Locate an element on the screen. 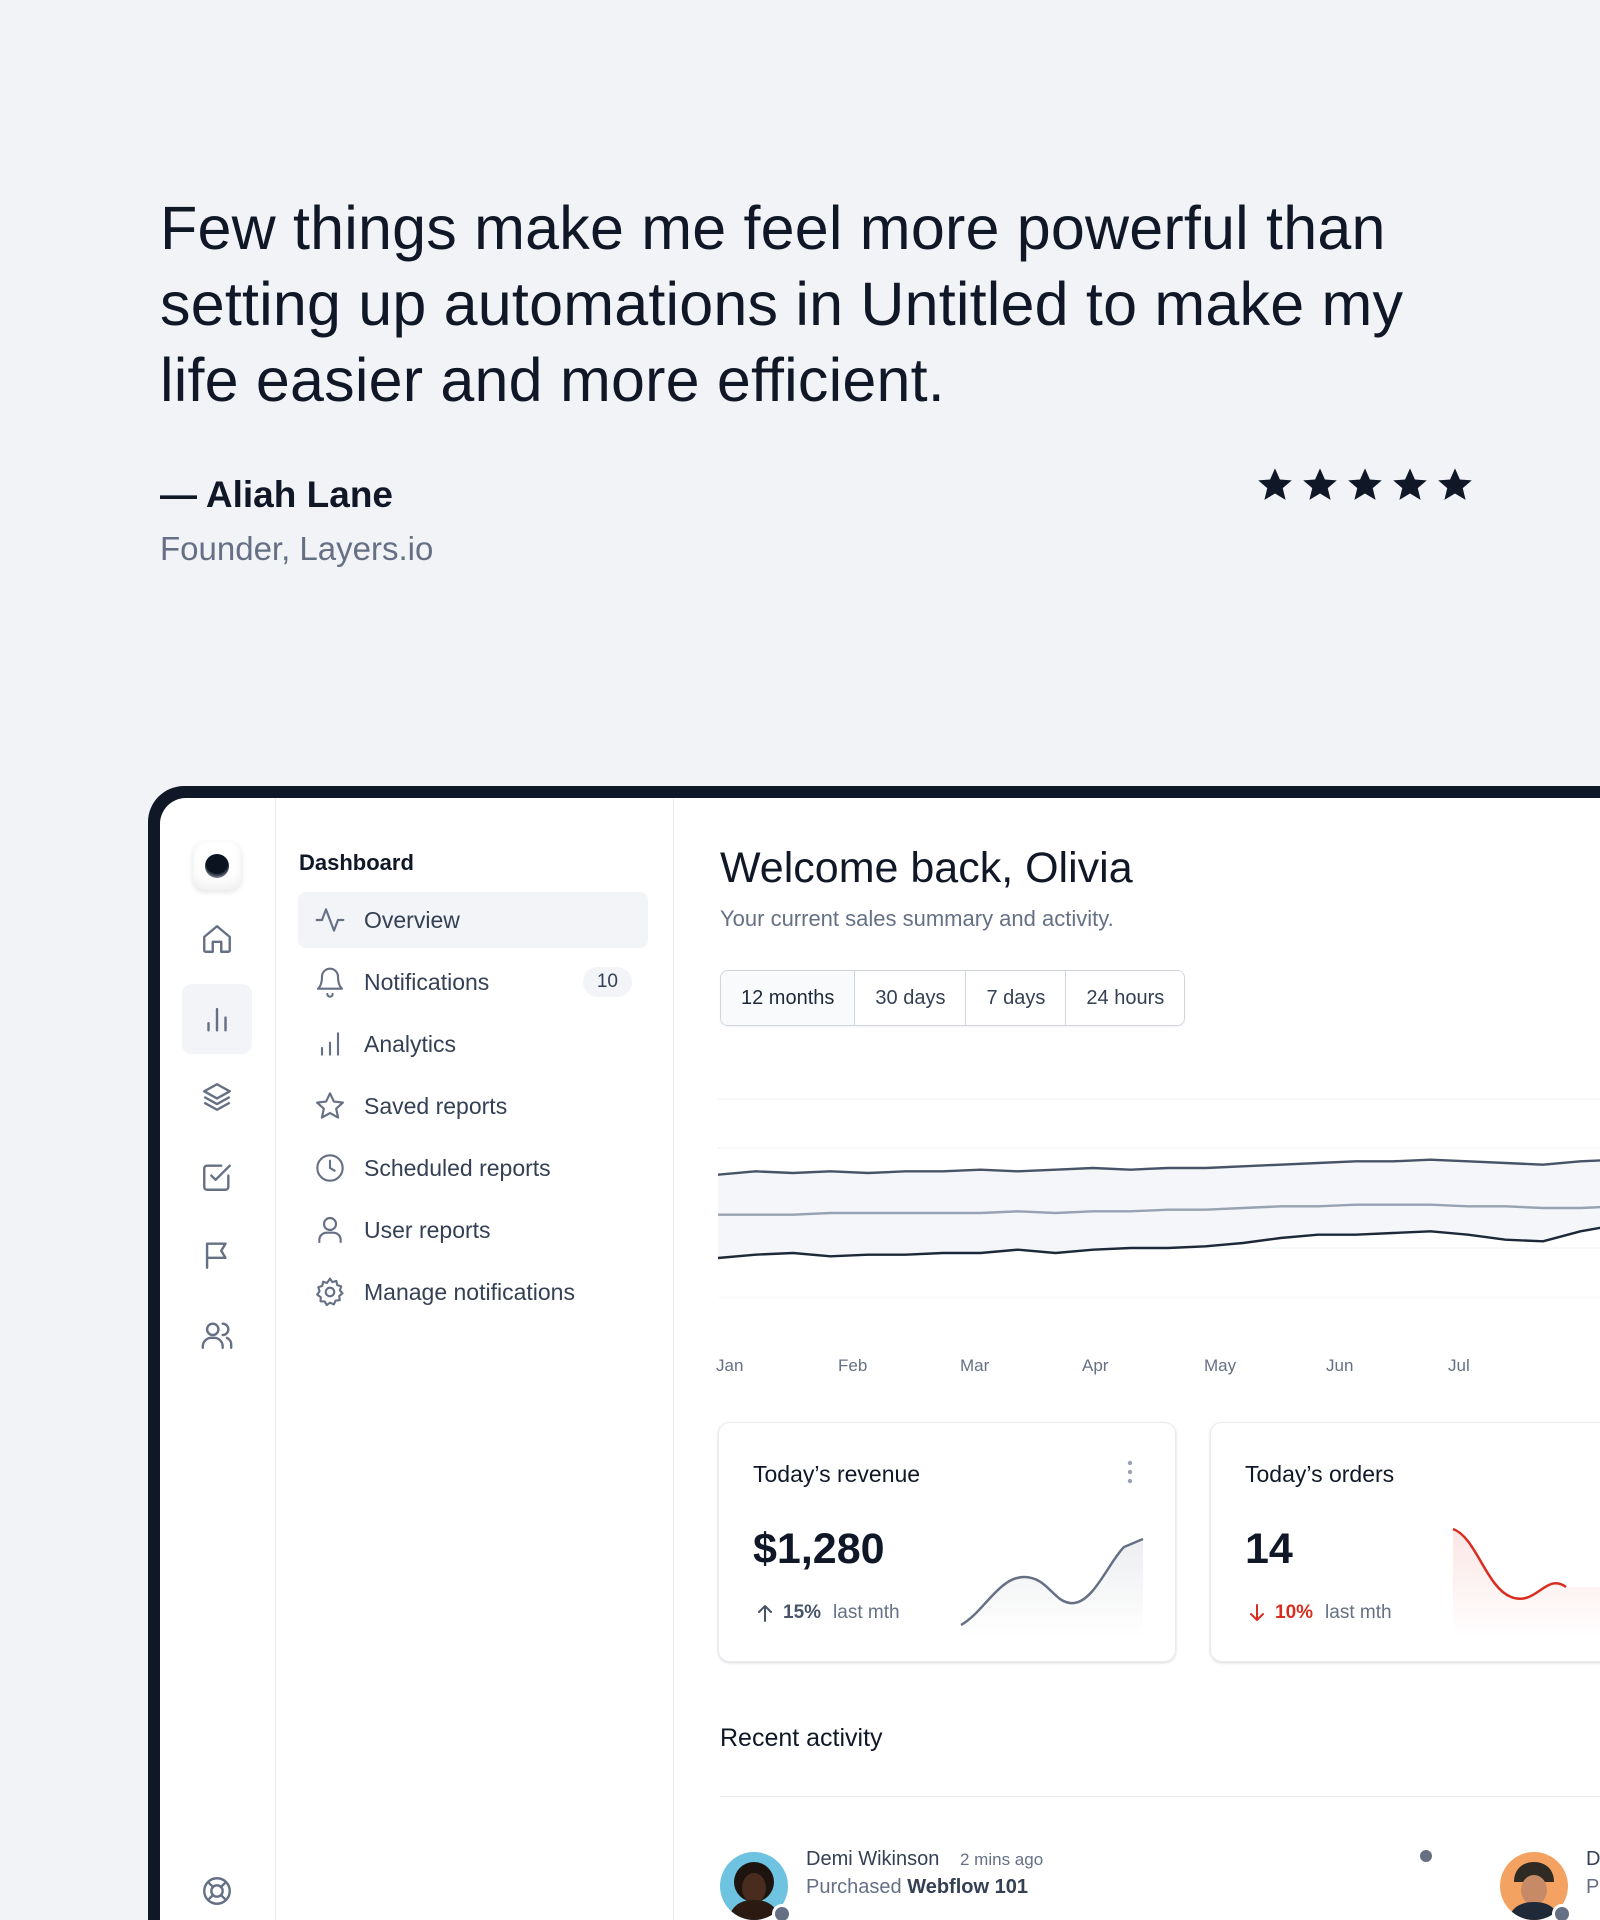 The image size is (1600, 1920). nav-item-notifications: Notifications 10 is located at coordinates (473, 982).